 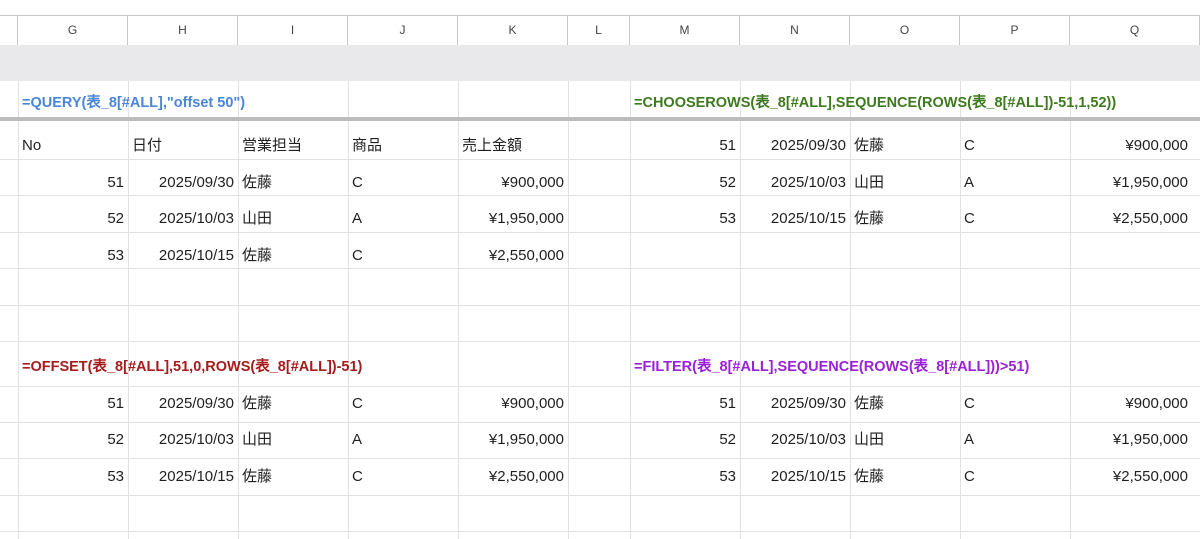 I want to click on column-header-l: L, so click(x=599, y=30).